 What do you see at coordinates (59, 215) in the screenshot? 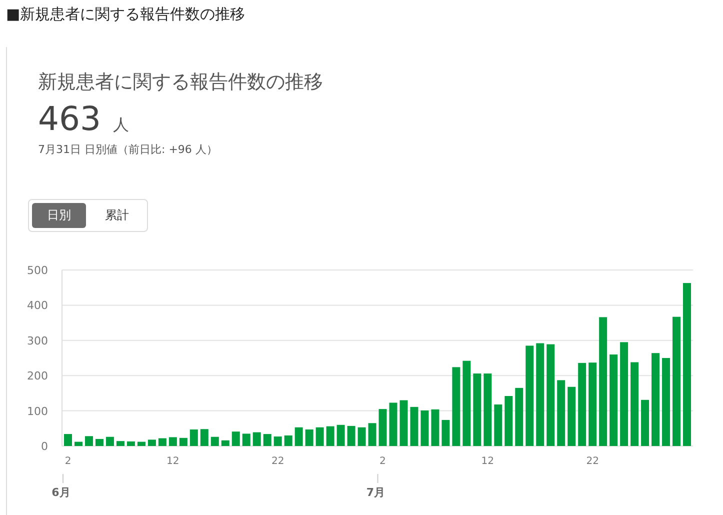
I see `toggle-tab: 日別` at bounding box center [59, 215].